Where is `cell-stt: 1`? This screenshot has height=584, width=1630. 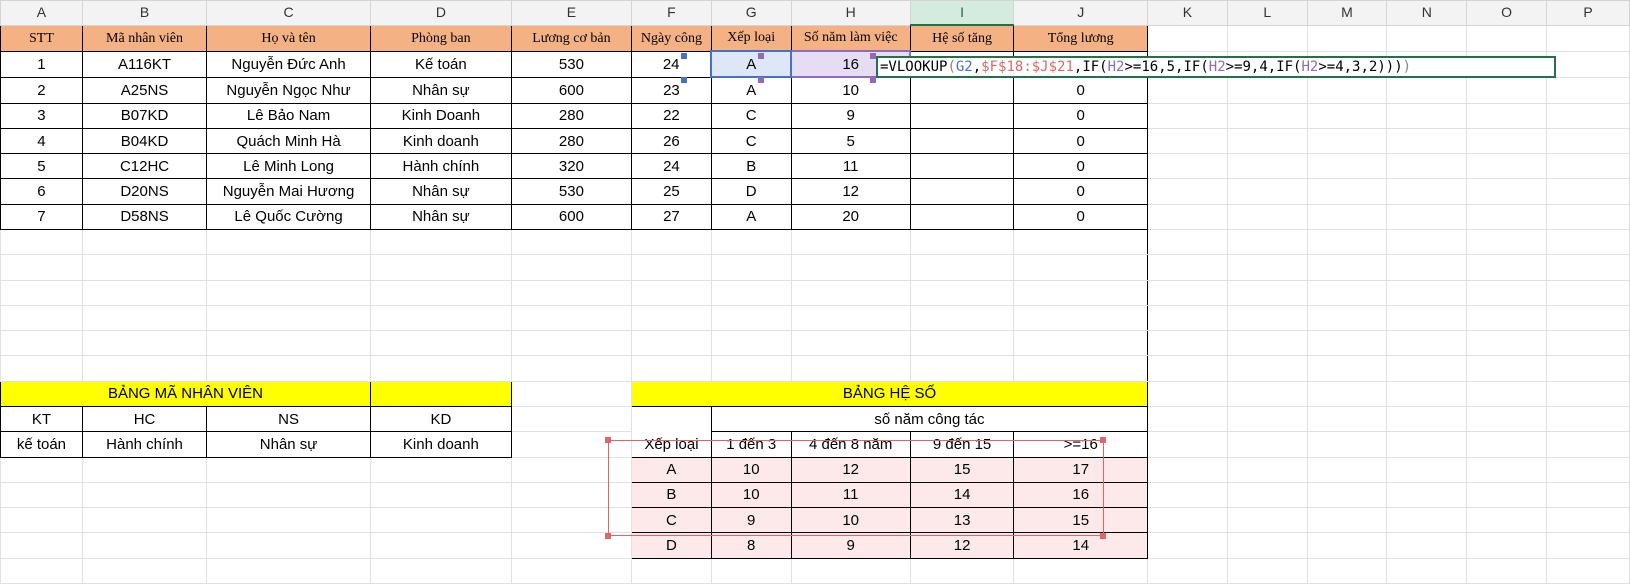
cell-stt: 1 is located at coordinates (41, 64).